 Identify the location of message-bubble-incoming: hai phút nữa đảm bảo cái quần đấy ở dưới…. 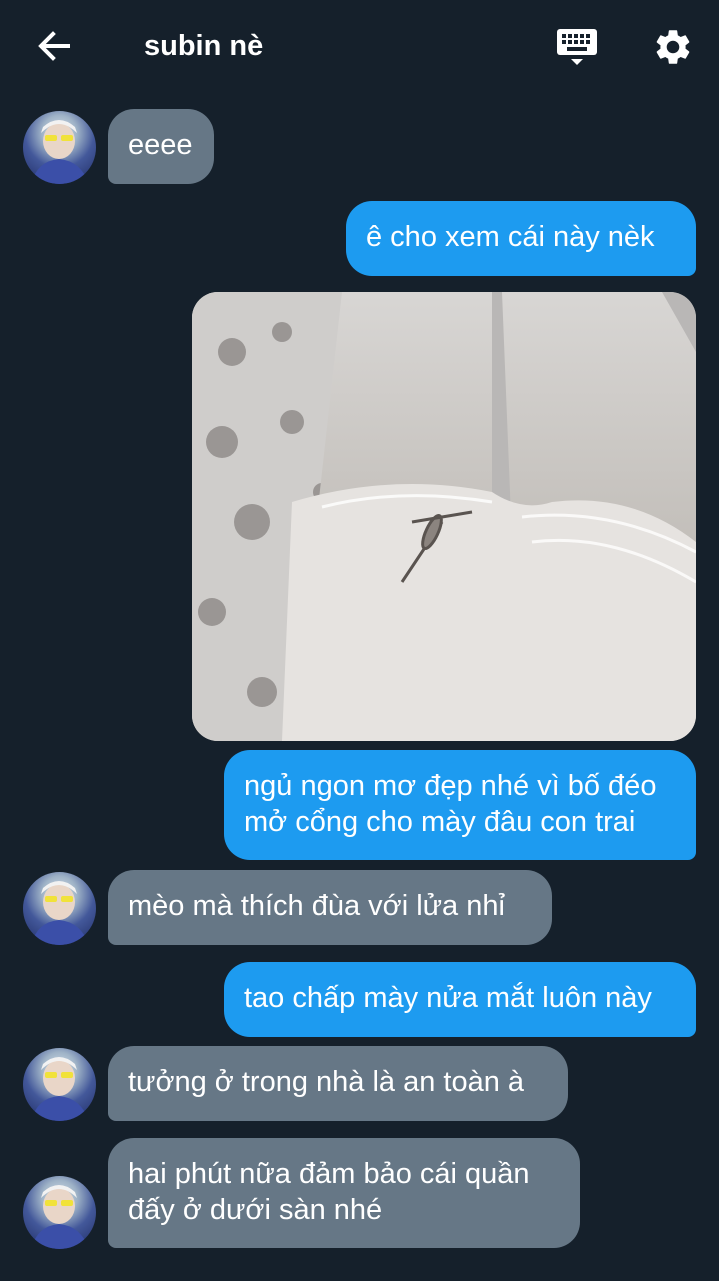
(344, 1193).